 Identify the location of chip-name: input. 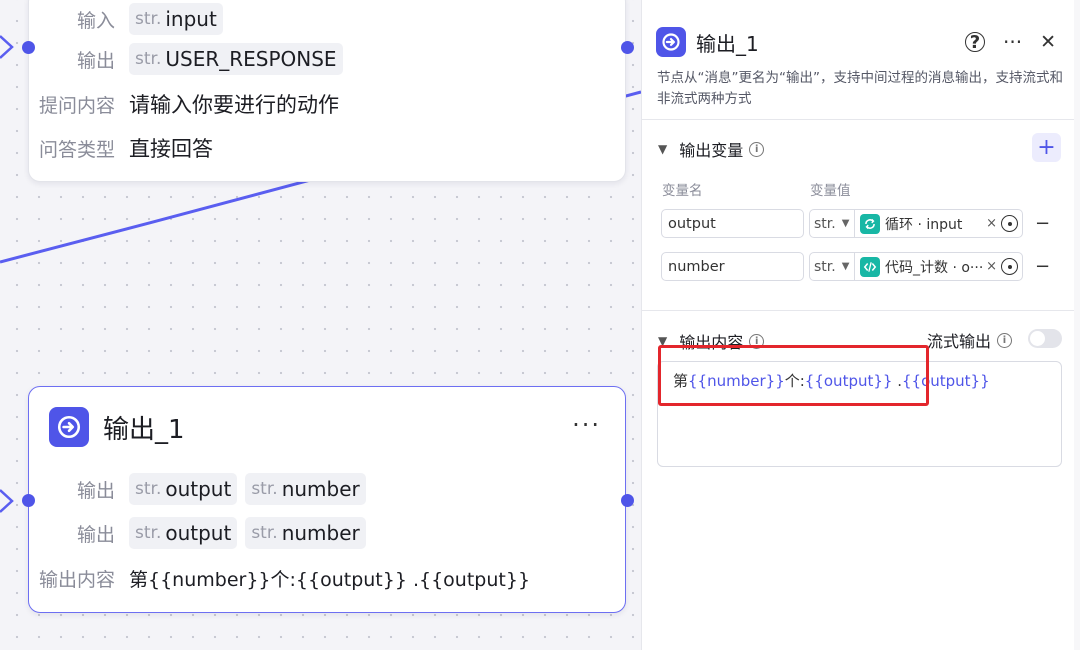
(191, 19).